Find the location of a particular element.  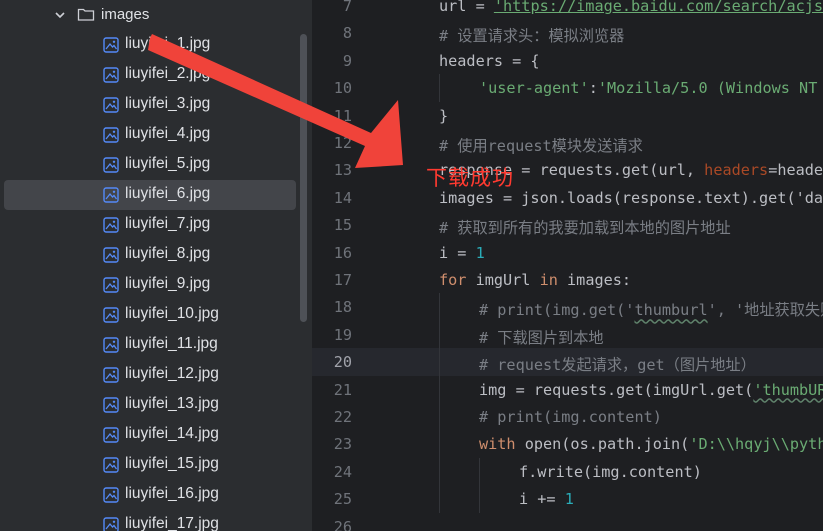

code-text: # 获取到所有的我要加载到本地的图片地址 is located at coordinates (585, 227).